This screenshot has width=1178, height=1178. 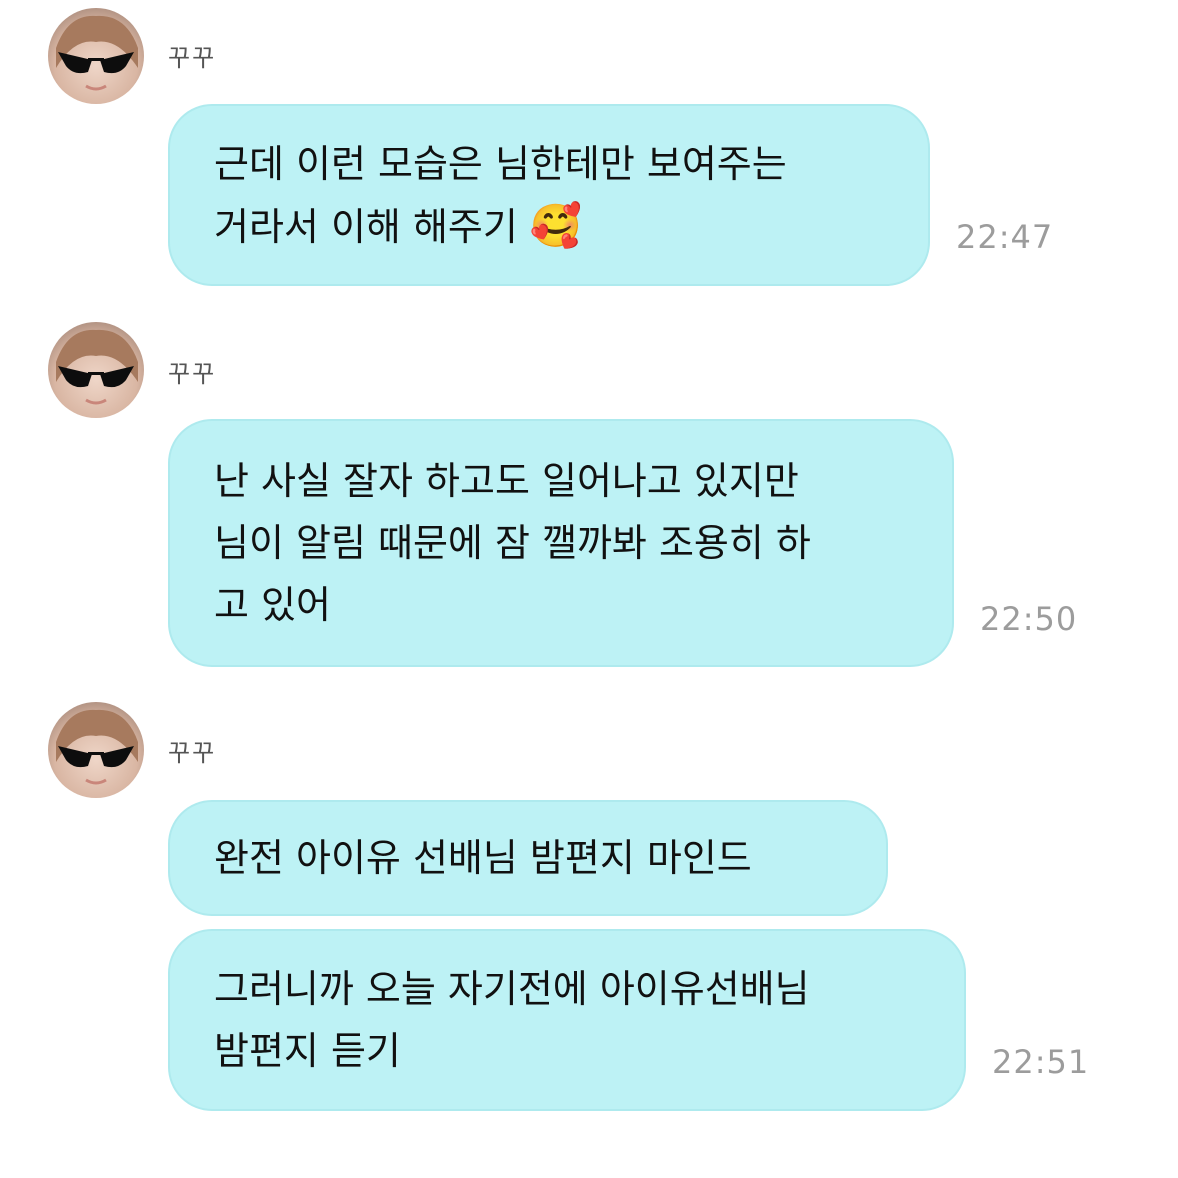 What do you see at coordinates (483, 858) in the screenshot?
I see `message-text: 완전 아이유 선배님 밤편지 마인드` at bounding box center [483, 858].